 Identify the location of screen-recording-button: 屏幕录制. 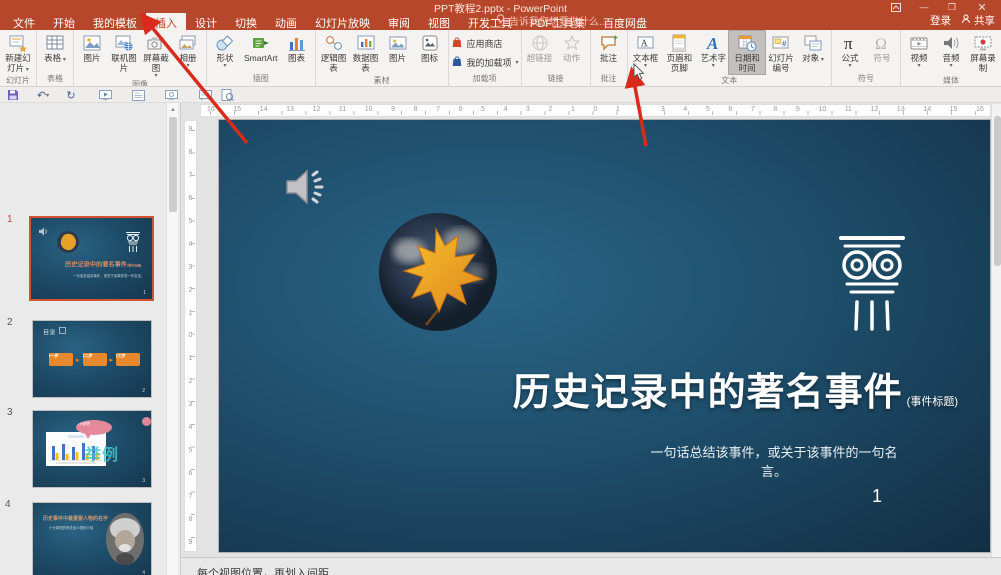
(983, 52).